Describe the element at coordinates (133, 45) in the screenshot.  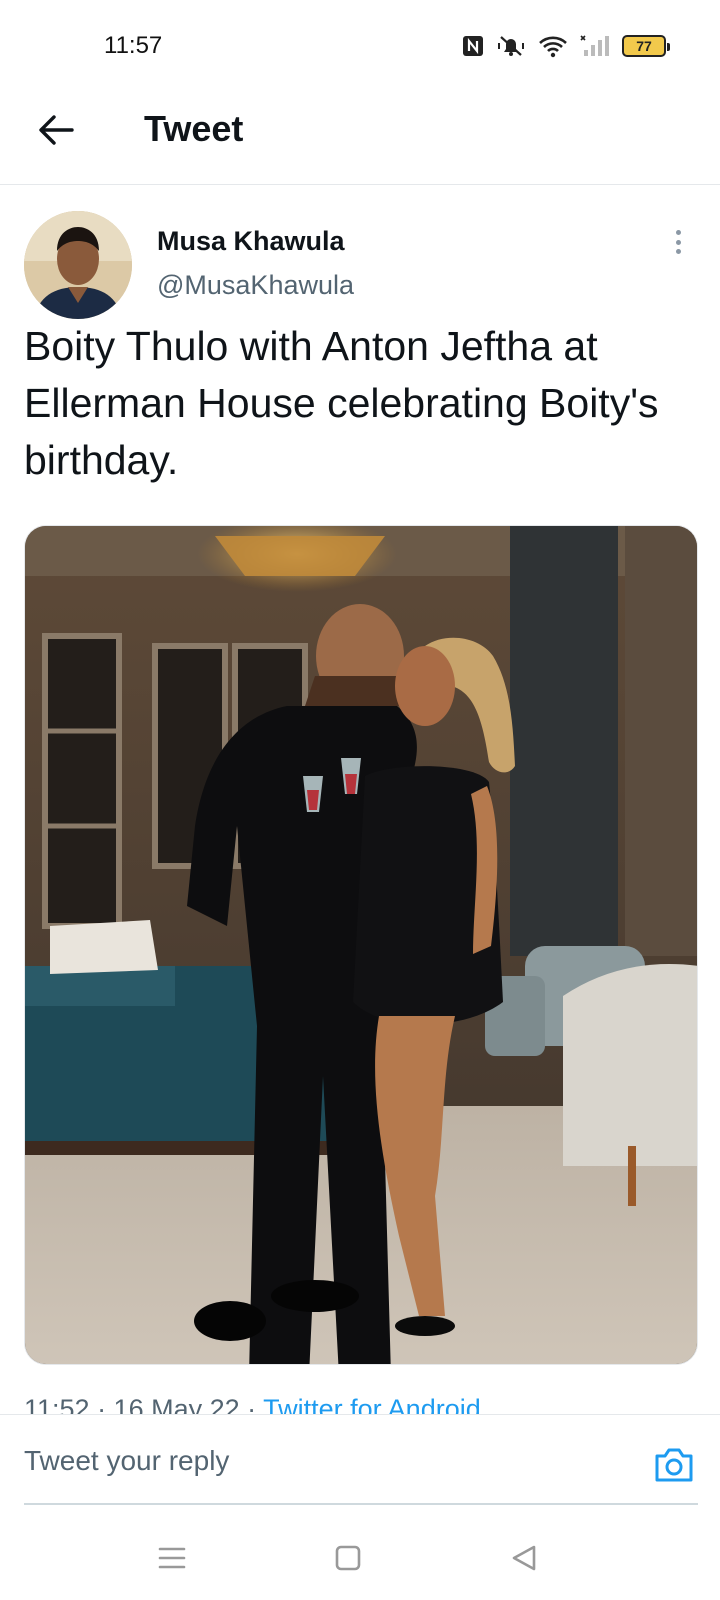
I see `status-time: 11:57` at that location.